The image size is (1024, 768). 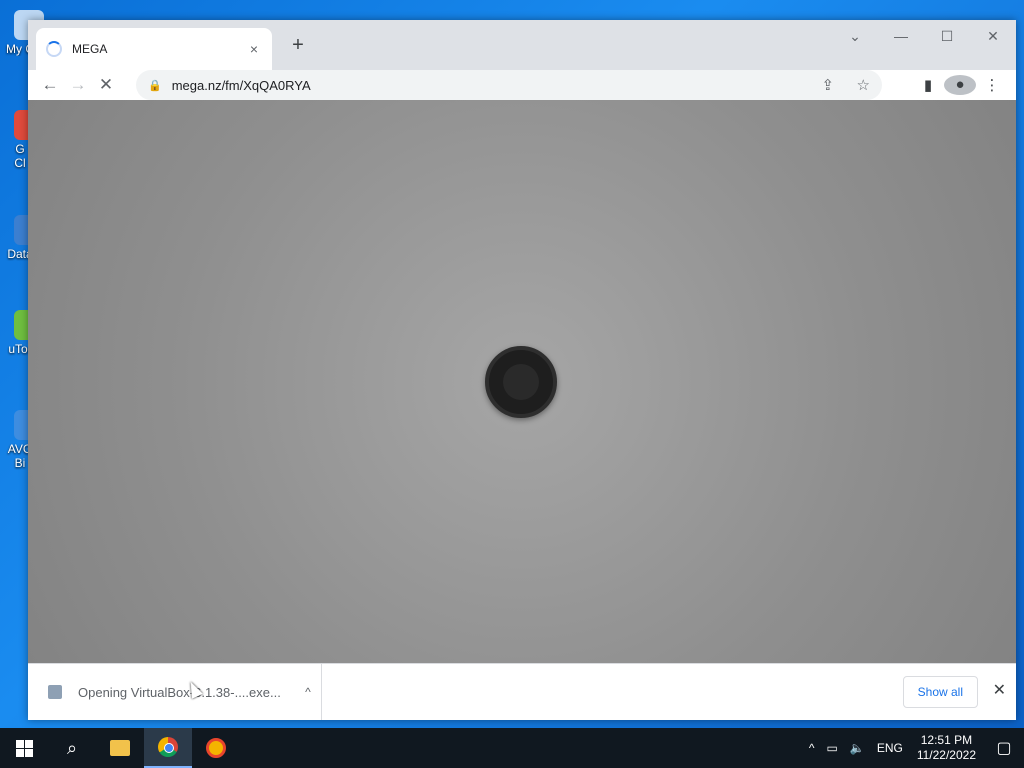 I want to click on share-icon: ⇪, so click(x=828, y=85).